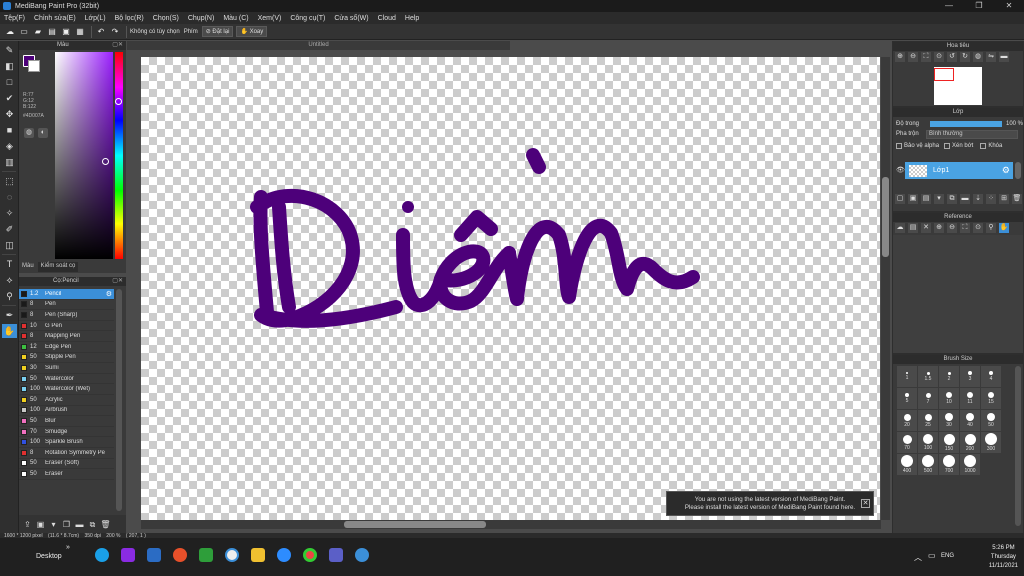  Describe the element at coordinates (991, 376) in the screenshot. I see `brush-size-cell: 4` at that location.